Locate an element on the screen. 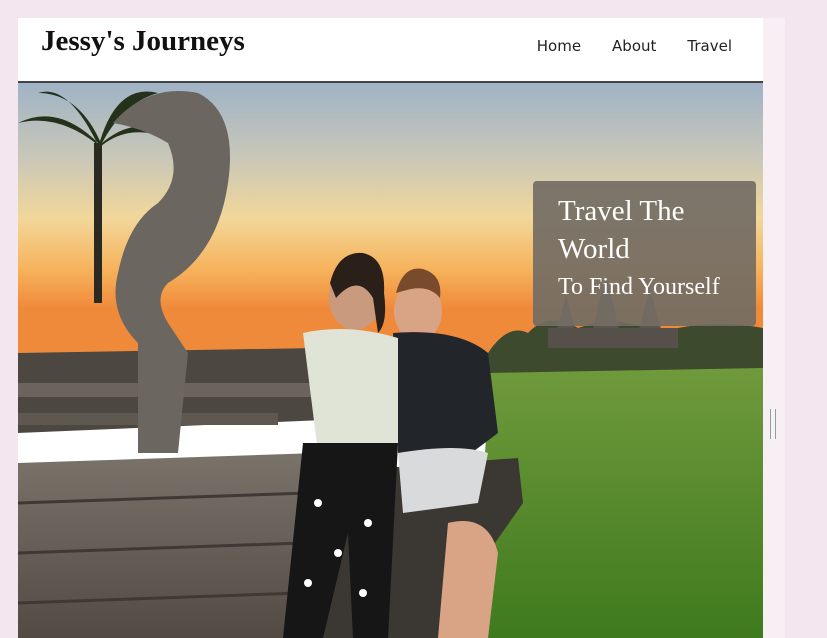 The image size is (827, 638). tagline-box: Travel The World To Find Yourself is located at coordinates (644, 253).